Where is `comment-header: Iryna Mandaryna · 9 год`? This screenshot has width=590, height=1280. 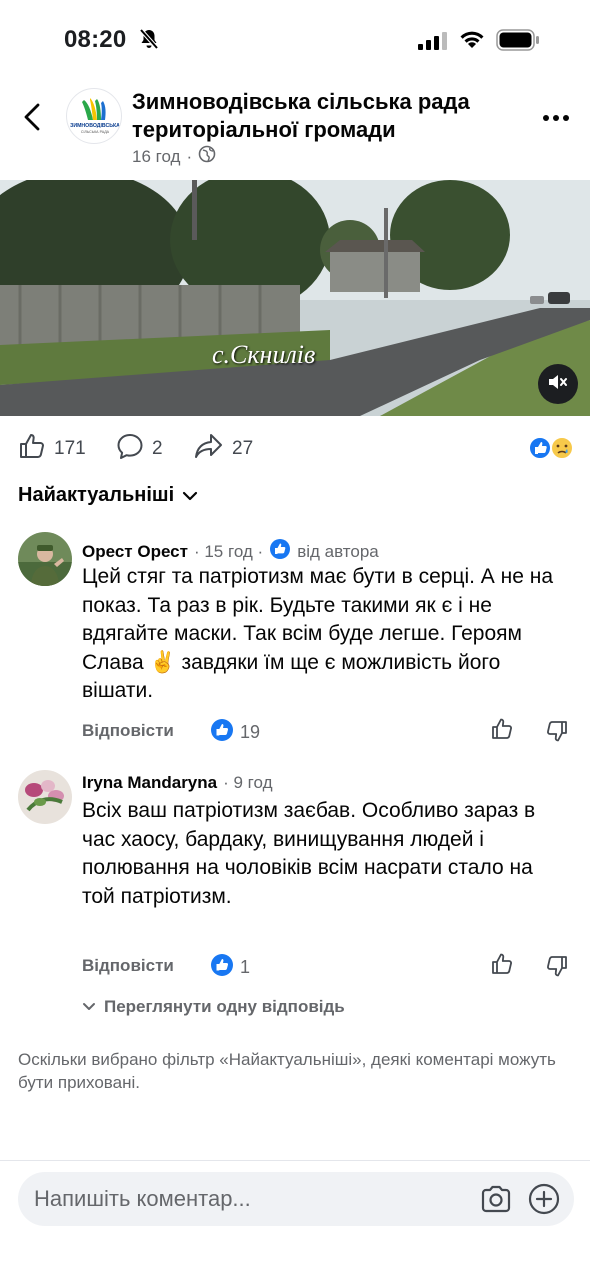 comment-header: Iryna Mandaryna · 9 год is located at coordinates (177, 783).